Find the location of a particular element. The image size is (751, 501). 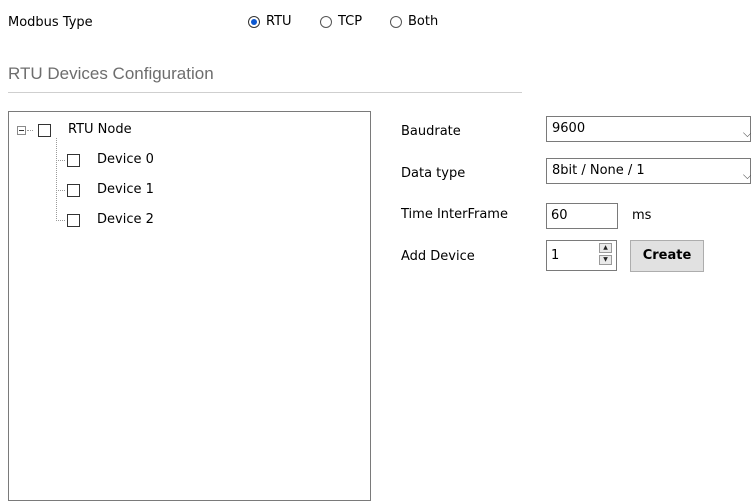

modbus-type-label: Modbus Type is located at coordinates (50, 22).